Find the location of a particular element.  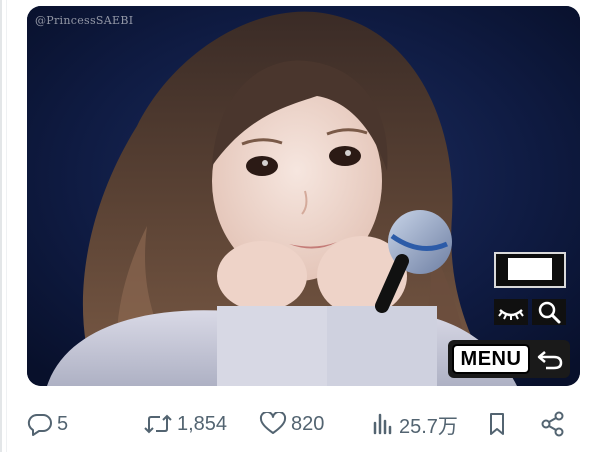

timeline-border is located at coordinates (1, 226).